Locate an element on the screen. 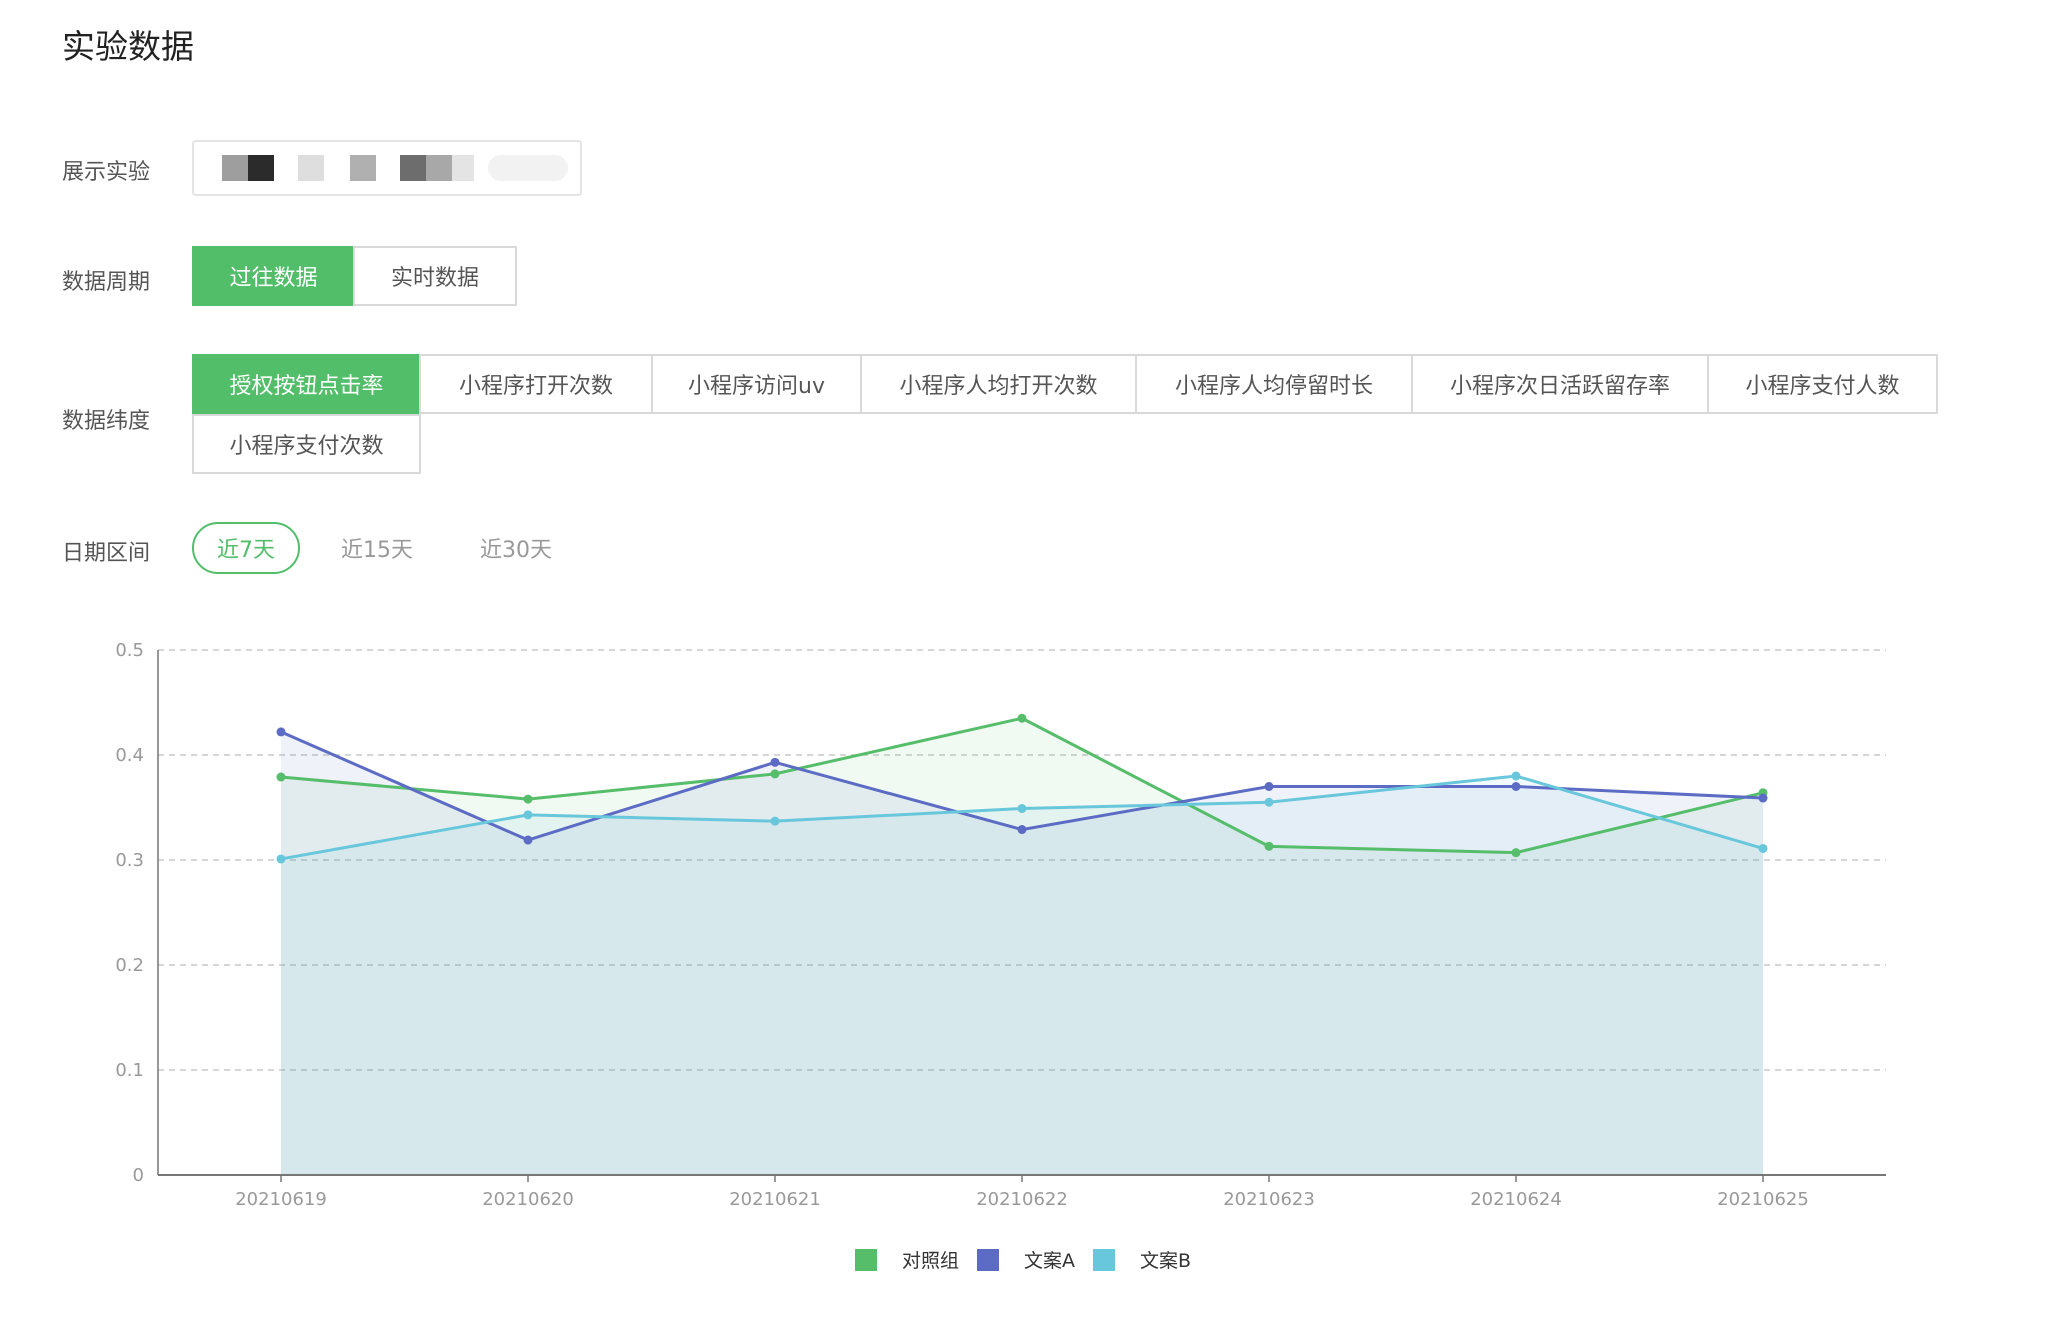 Image resolution: width=2050 pixels, height=1320 pixels. x-tick-label: 20210625 is located at coordinates (1763, 1199).